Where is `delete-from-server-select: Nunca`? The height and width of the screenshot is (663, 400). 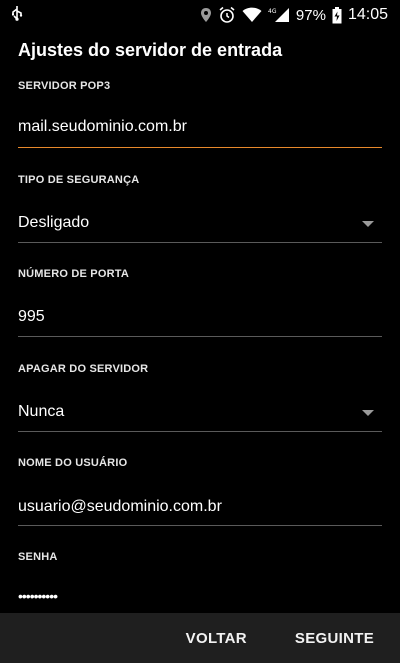
delete-from-server-select: Nunca is located at coordinates (41, 412).